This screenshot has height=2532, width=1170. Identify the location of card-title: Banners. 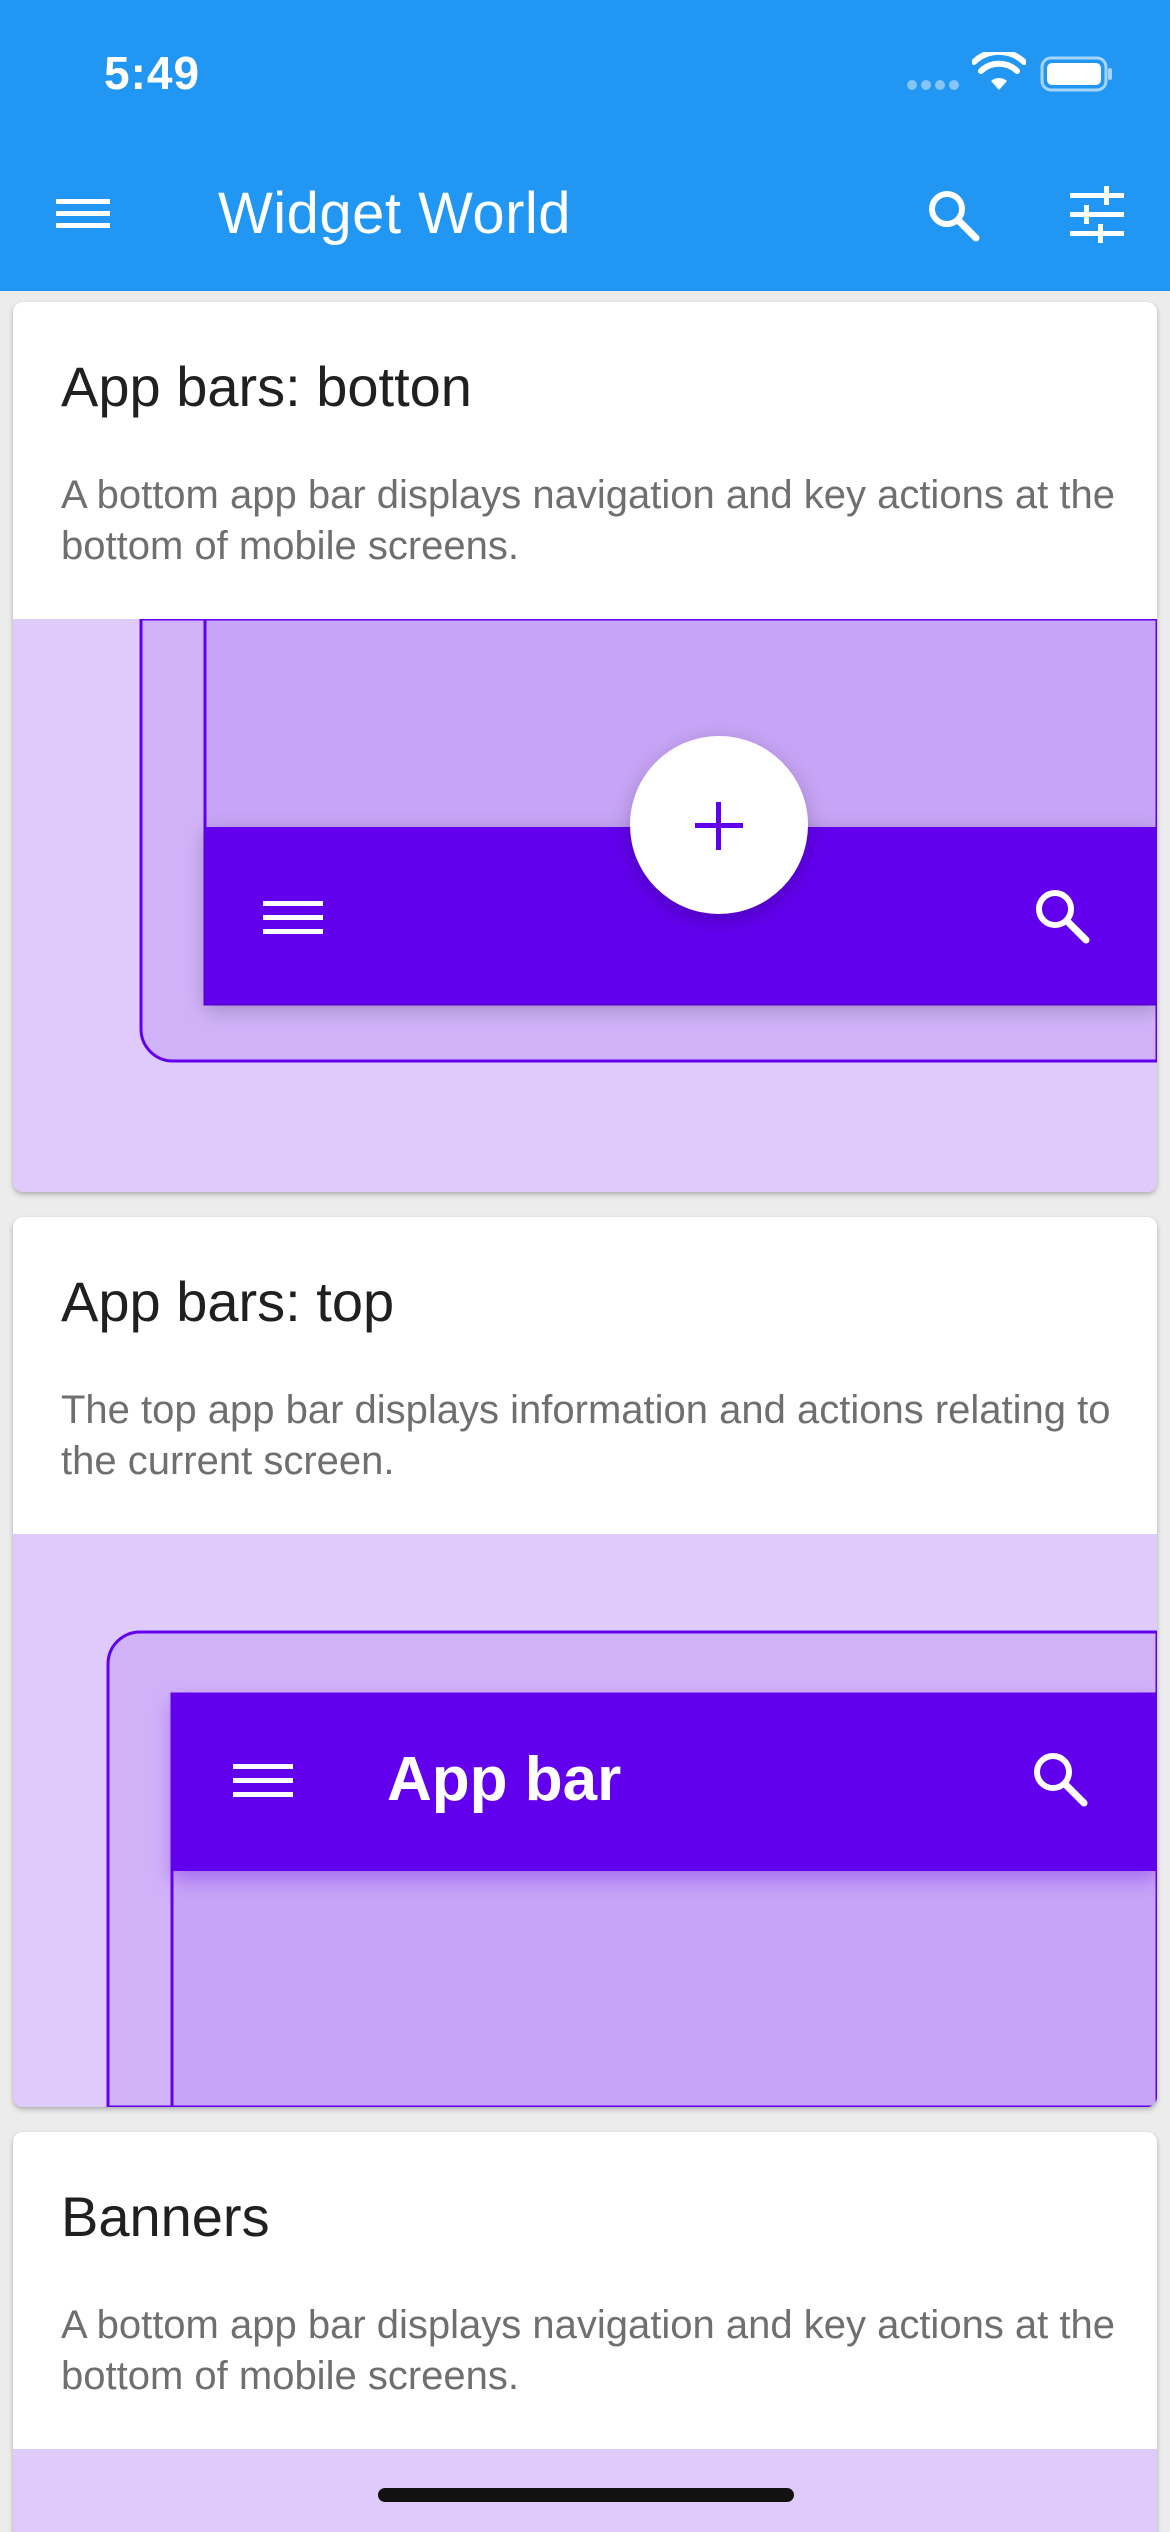
(165, 2216).